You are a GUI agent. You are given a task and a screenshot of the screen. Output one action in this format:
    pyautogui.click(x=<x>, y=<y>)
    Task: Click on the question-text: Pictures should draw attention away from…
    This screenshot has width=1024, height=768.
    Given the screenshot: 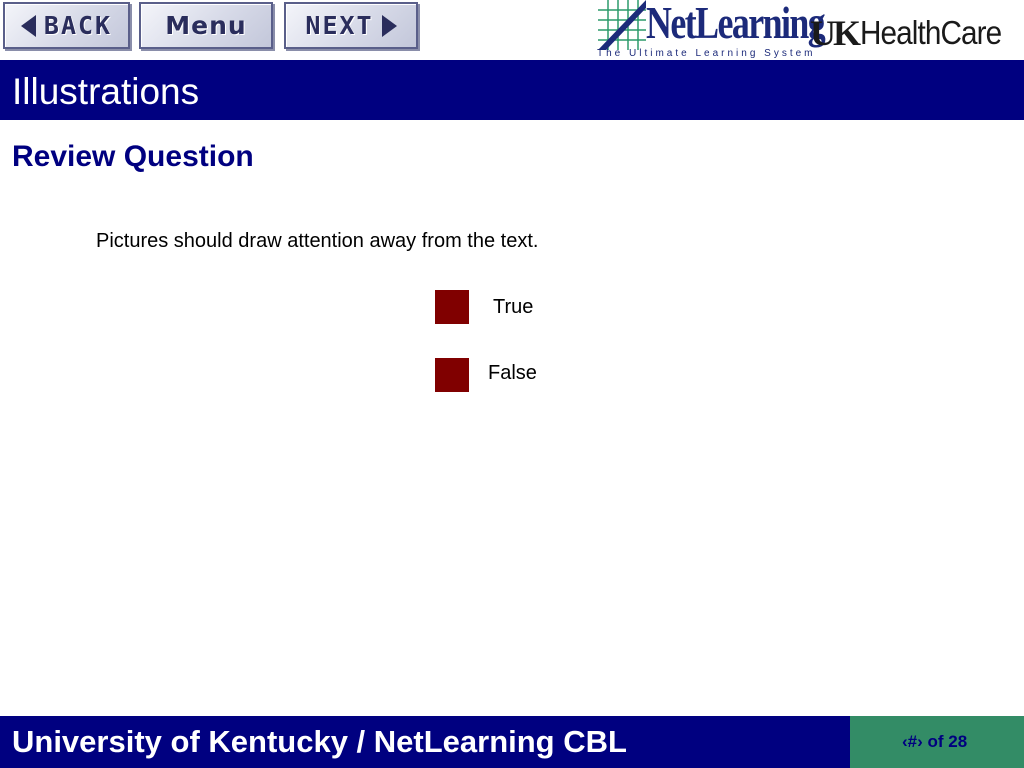 What is the action you would take?
    pyautogui.click(x=317, y=241)
    